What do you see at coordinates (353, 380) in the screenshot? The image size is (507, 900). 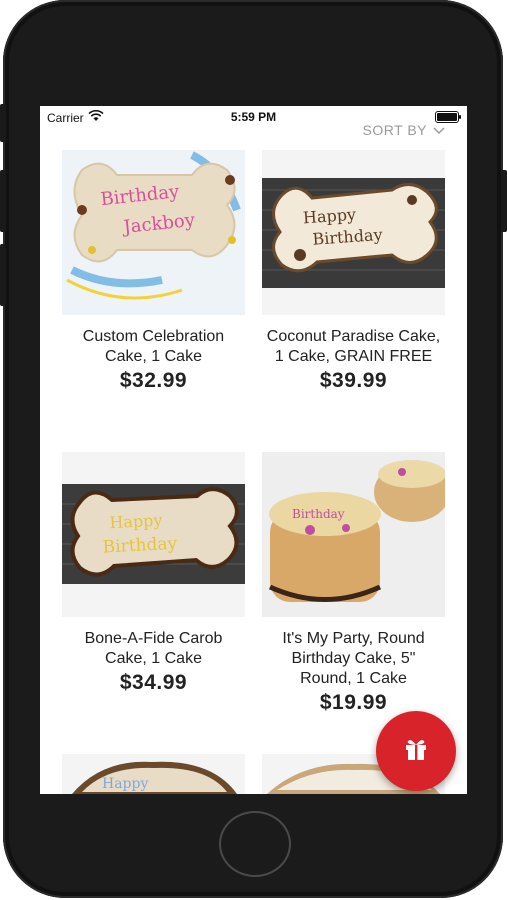 I see `product-price: $39.99` at bounding box center [353, 380].